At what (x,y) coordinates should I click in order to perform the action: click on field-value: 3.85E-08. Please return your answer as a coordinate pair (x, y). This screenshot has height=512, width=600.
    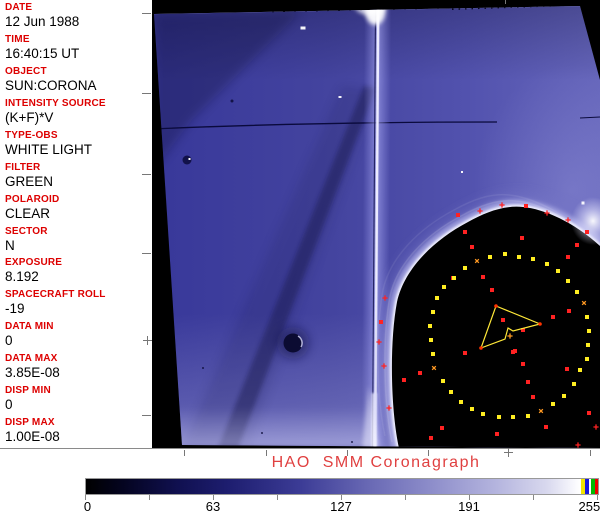
    Looking at the image, I should click on (32, 373).